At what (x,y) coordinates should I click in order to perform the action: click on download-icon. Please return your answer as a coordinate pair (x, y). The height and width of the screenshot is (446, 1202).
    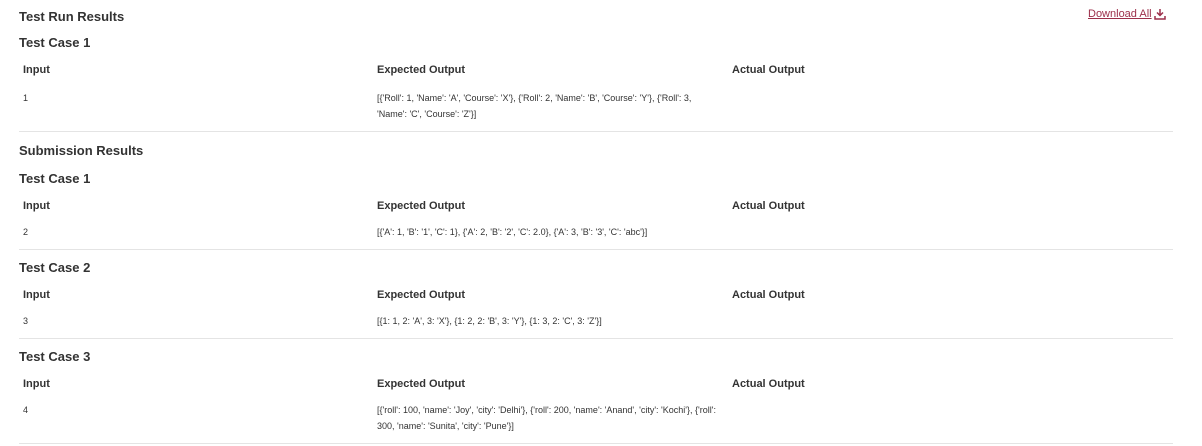
    Looking at the image, I should click on (1159, 14).